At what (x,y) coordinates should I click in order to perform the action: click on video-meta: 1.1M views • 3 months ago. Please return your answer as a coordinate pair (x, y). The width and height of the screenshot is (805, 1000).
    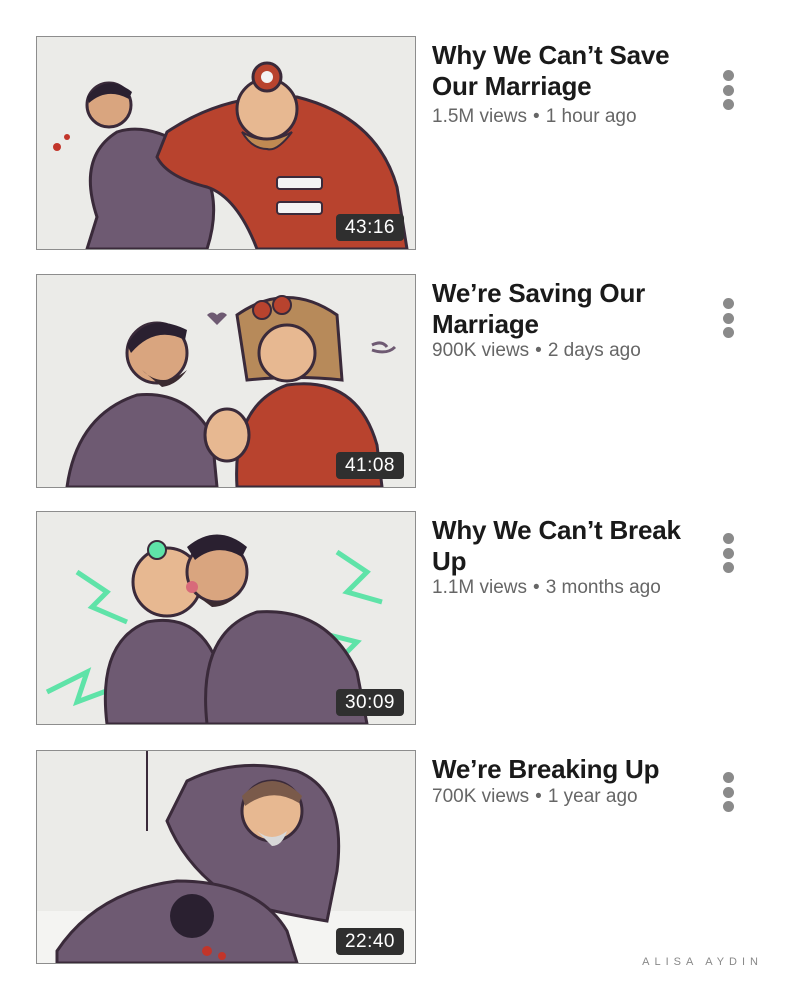
    Looking at the image, I should click on (572, 588).